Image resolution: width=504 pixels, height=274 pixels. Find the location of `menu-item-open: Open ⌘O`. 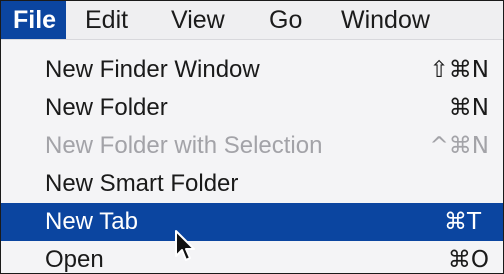

menu-item-open: Open ⌘O is located at coordinates (256, 257).